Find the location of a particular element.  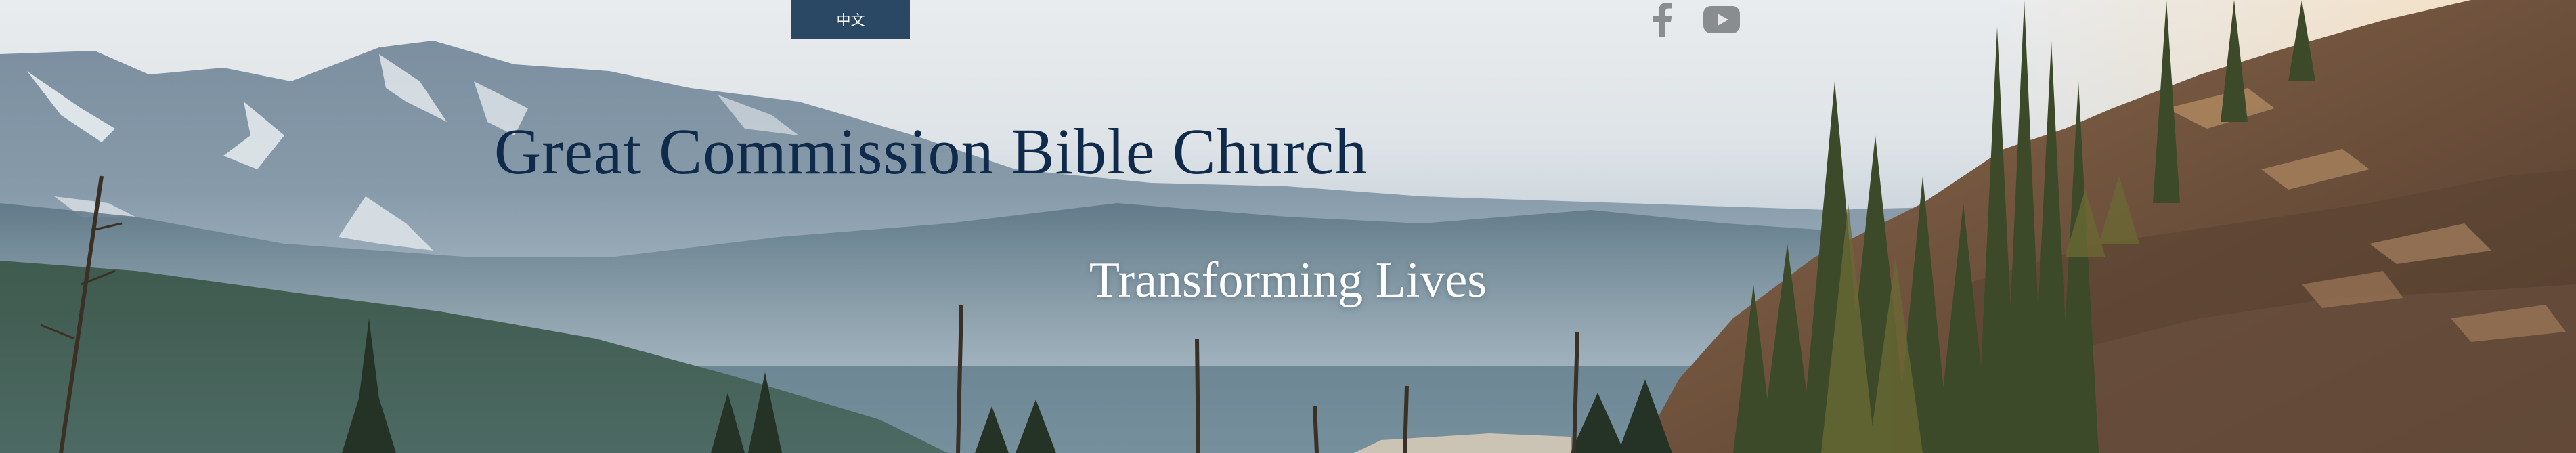

site-title: Great Commission Bible Church is located at coordinates (931, 151).